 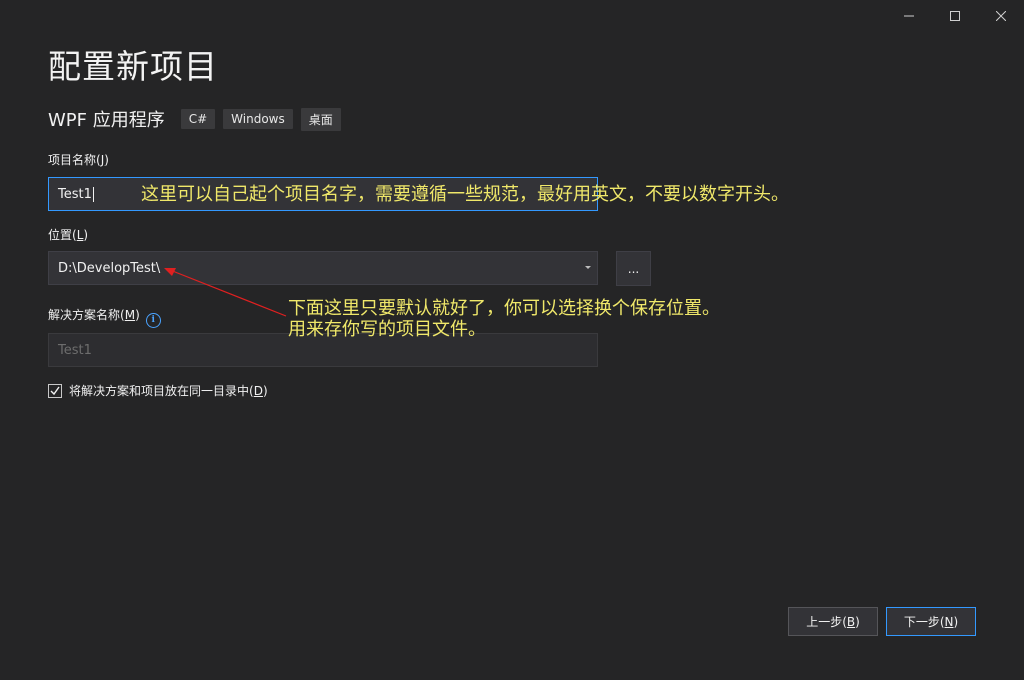 What do you see at coordinates (75, 350) in the screenshot?
I see `solution-name-placeholder: Test1` at bounding box center [75, 350].